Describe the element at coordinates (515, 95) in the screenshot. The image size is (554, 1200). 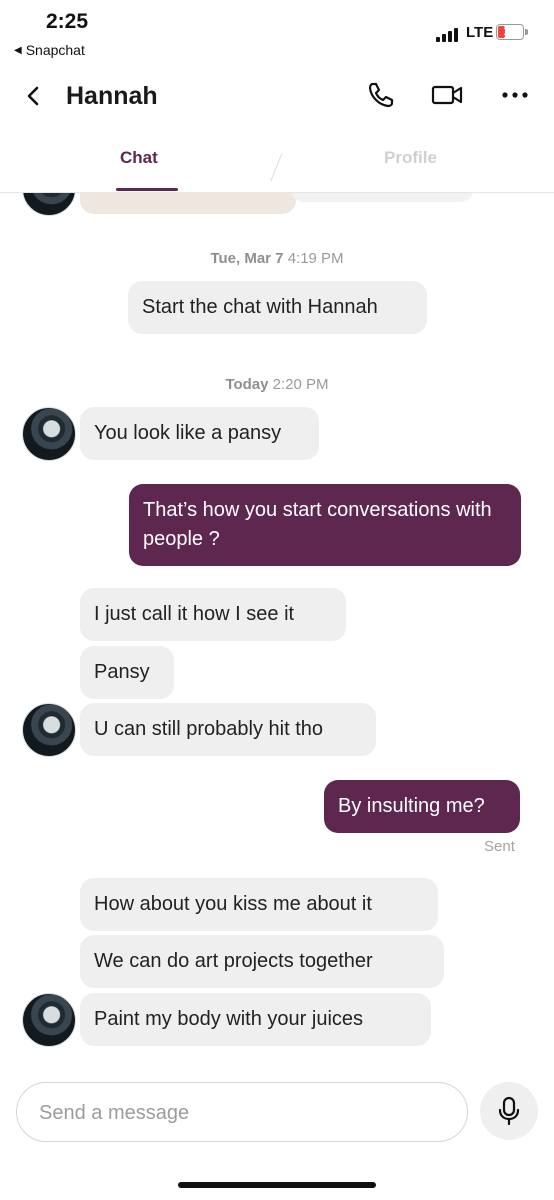
I see `more-icon` at that location.